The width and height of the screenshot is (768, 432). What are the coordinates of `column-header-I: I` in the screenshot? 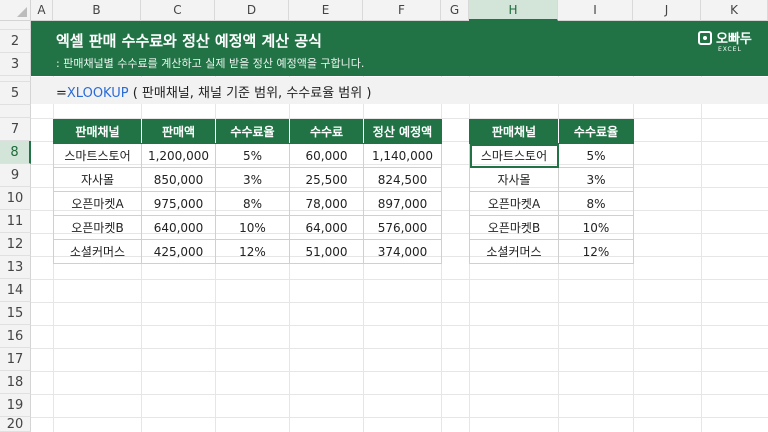 It's located at (595, 10).